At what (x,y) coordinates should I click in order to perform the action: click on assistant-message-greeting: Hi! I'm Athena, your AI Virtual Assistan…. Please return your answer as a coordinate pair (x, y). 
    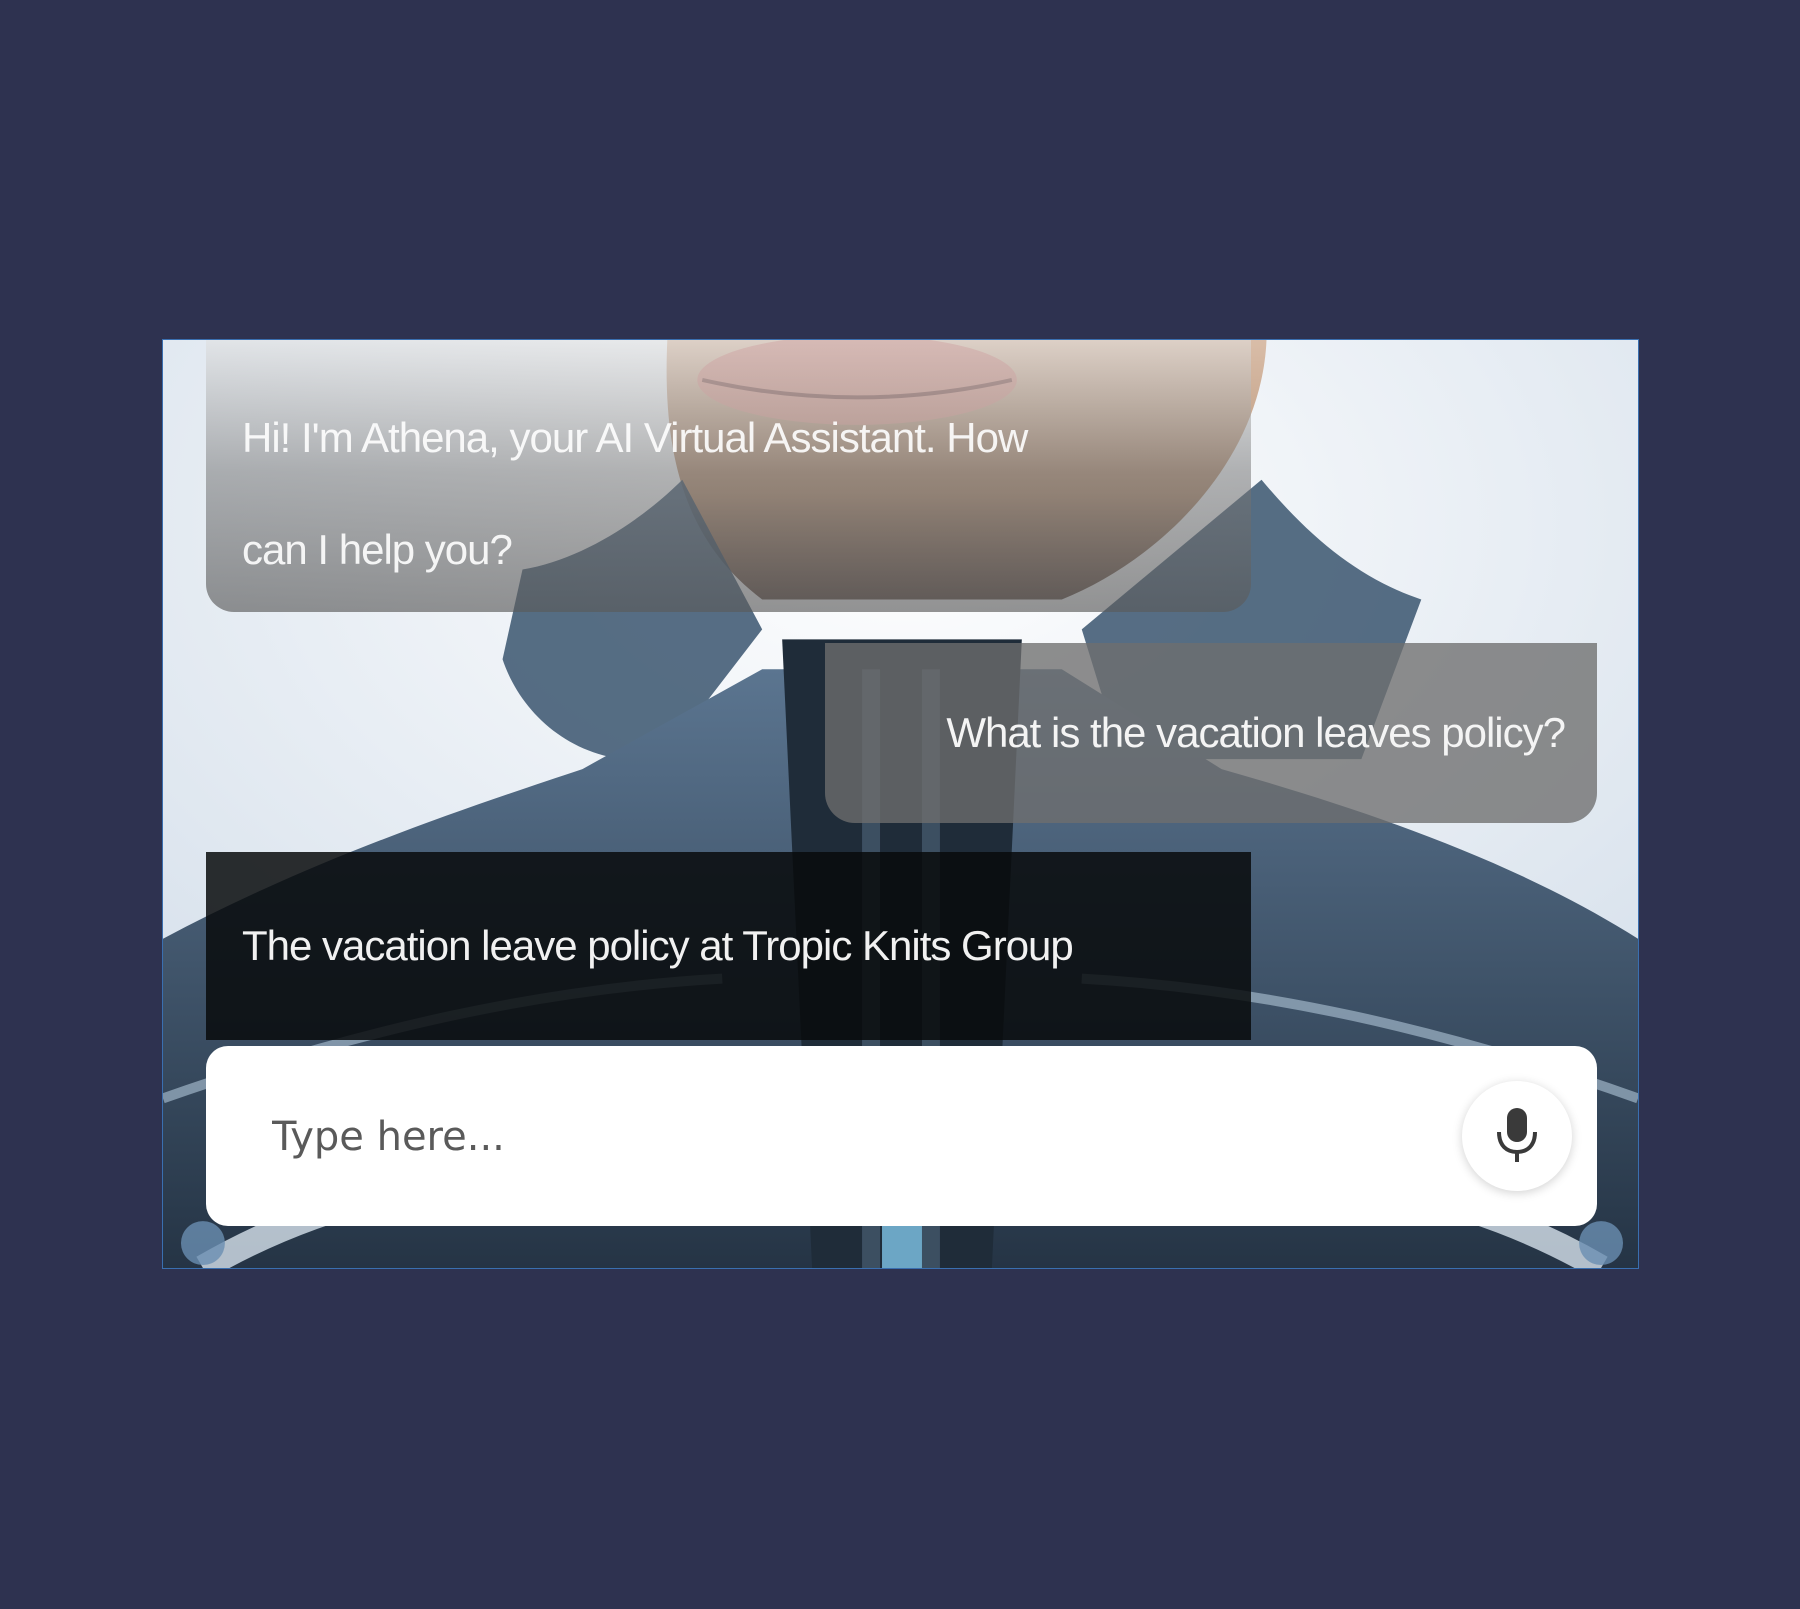
    Looking at the image, I should click on (728, 476).